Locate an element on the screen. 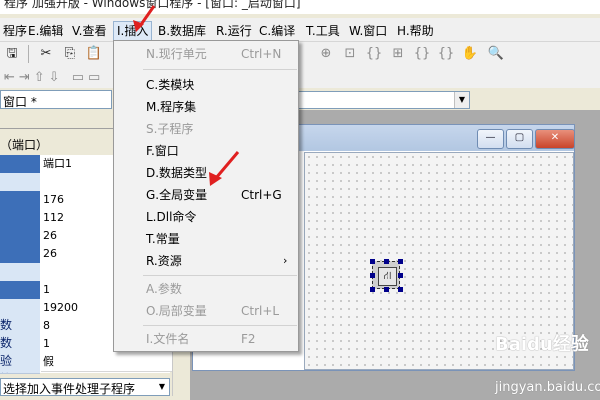  cut-icon: ✂ is located at coordinates (46, 54).